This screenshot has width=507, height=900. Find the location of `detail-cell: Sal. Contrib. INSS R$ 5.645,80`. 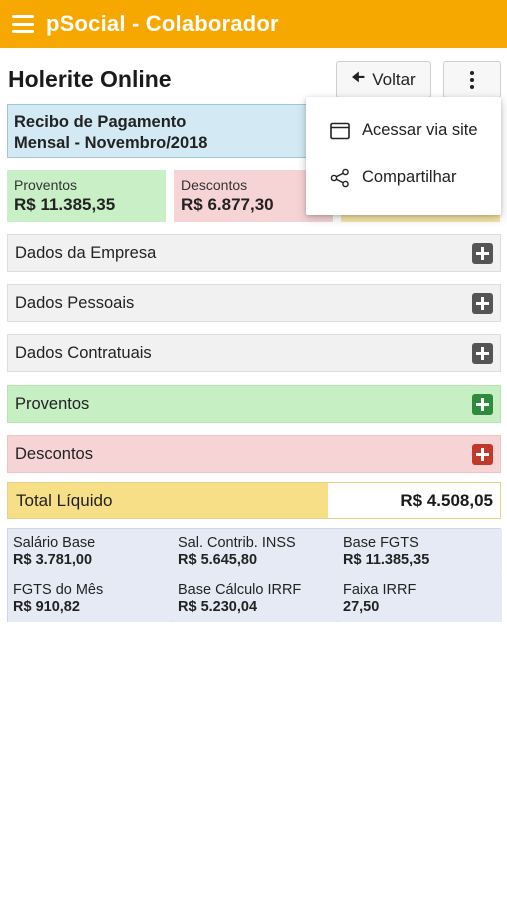

detail-cell: Sal. Contrib. INSS R$ 5.645,80 is located at coordinates (255, 552).